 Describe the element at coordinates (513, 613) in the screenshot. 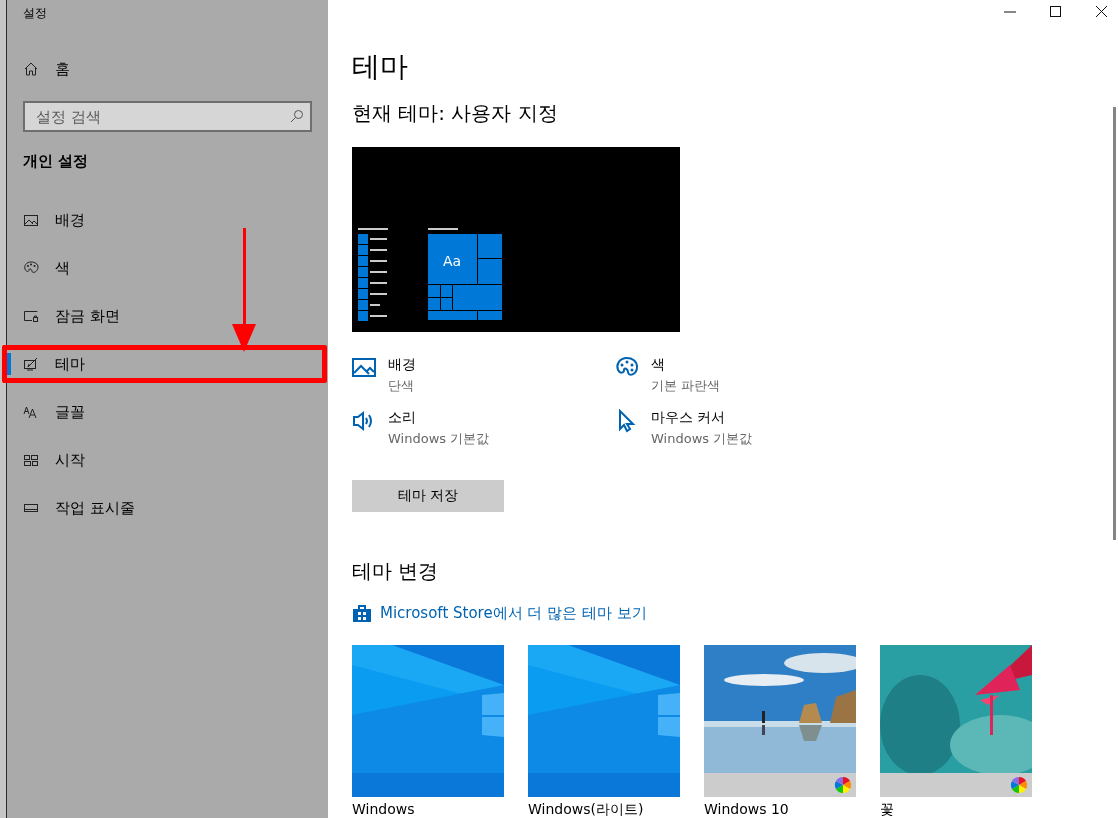

I see `store-link: Microsoft Store에서 더 많은 테마 보기` at that location.